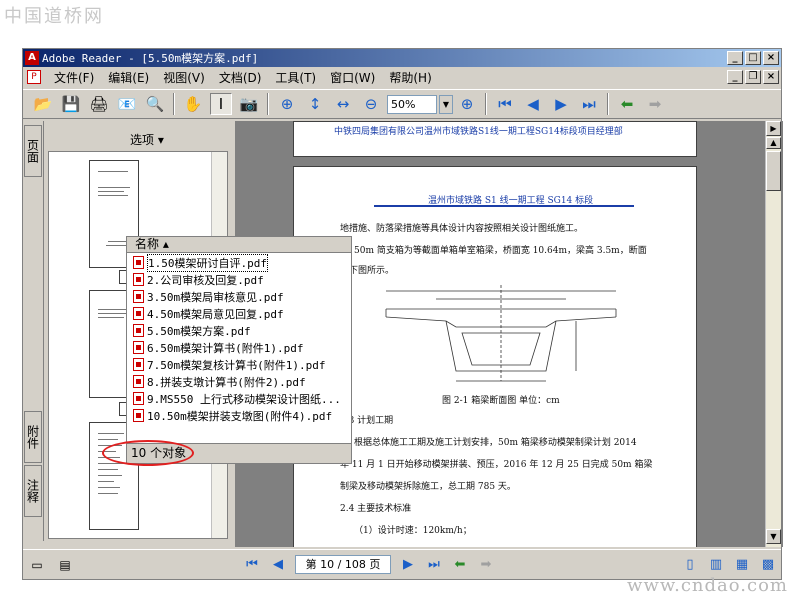 The height and width of the screenshot is (600, 800). What do you see at coordinates (352, 77) in the screenshot?
I see `menu-window: 窗口(W)` at bounding box center [352, 77].